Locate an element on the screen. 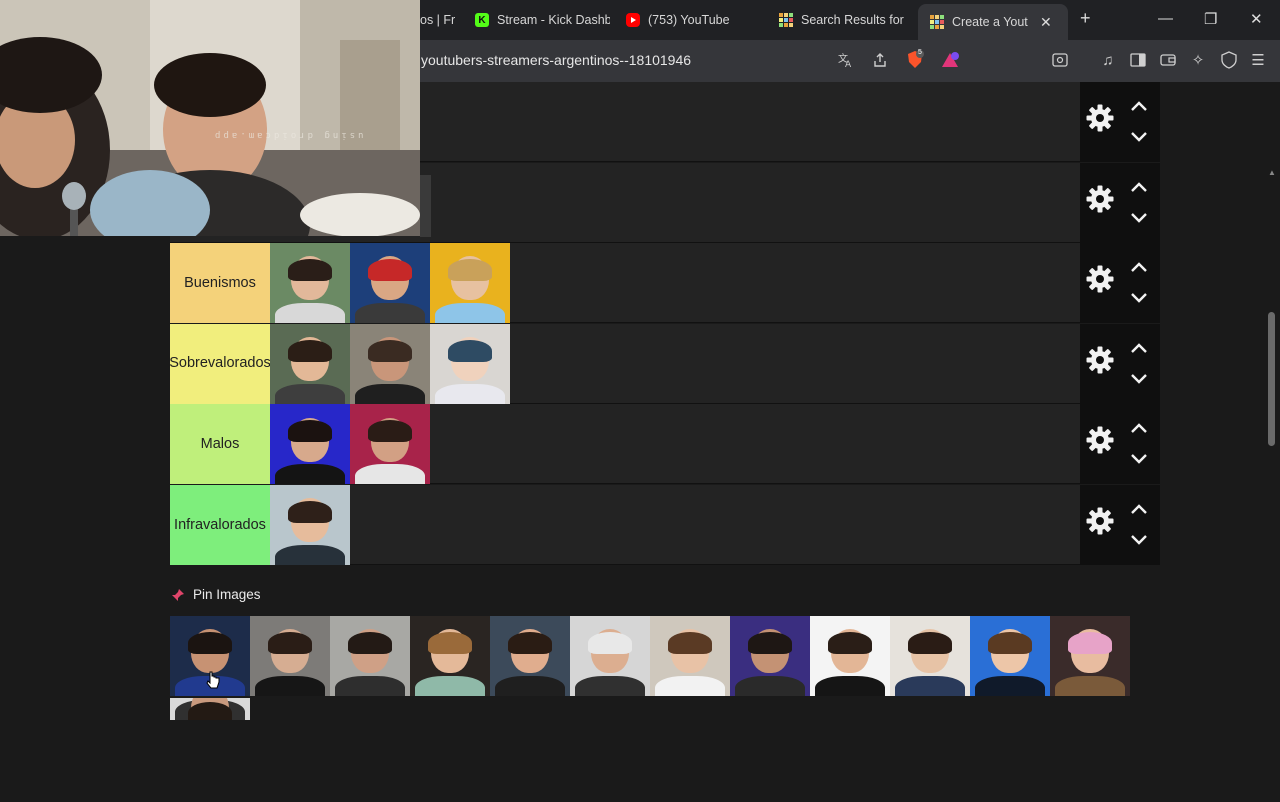 The image size is (1280, 802). tier-label: Malos is located at coordinates (220, 444).